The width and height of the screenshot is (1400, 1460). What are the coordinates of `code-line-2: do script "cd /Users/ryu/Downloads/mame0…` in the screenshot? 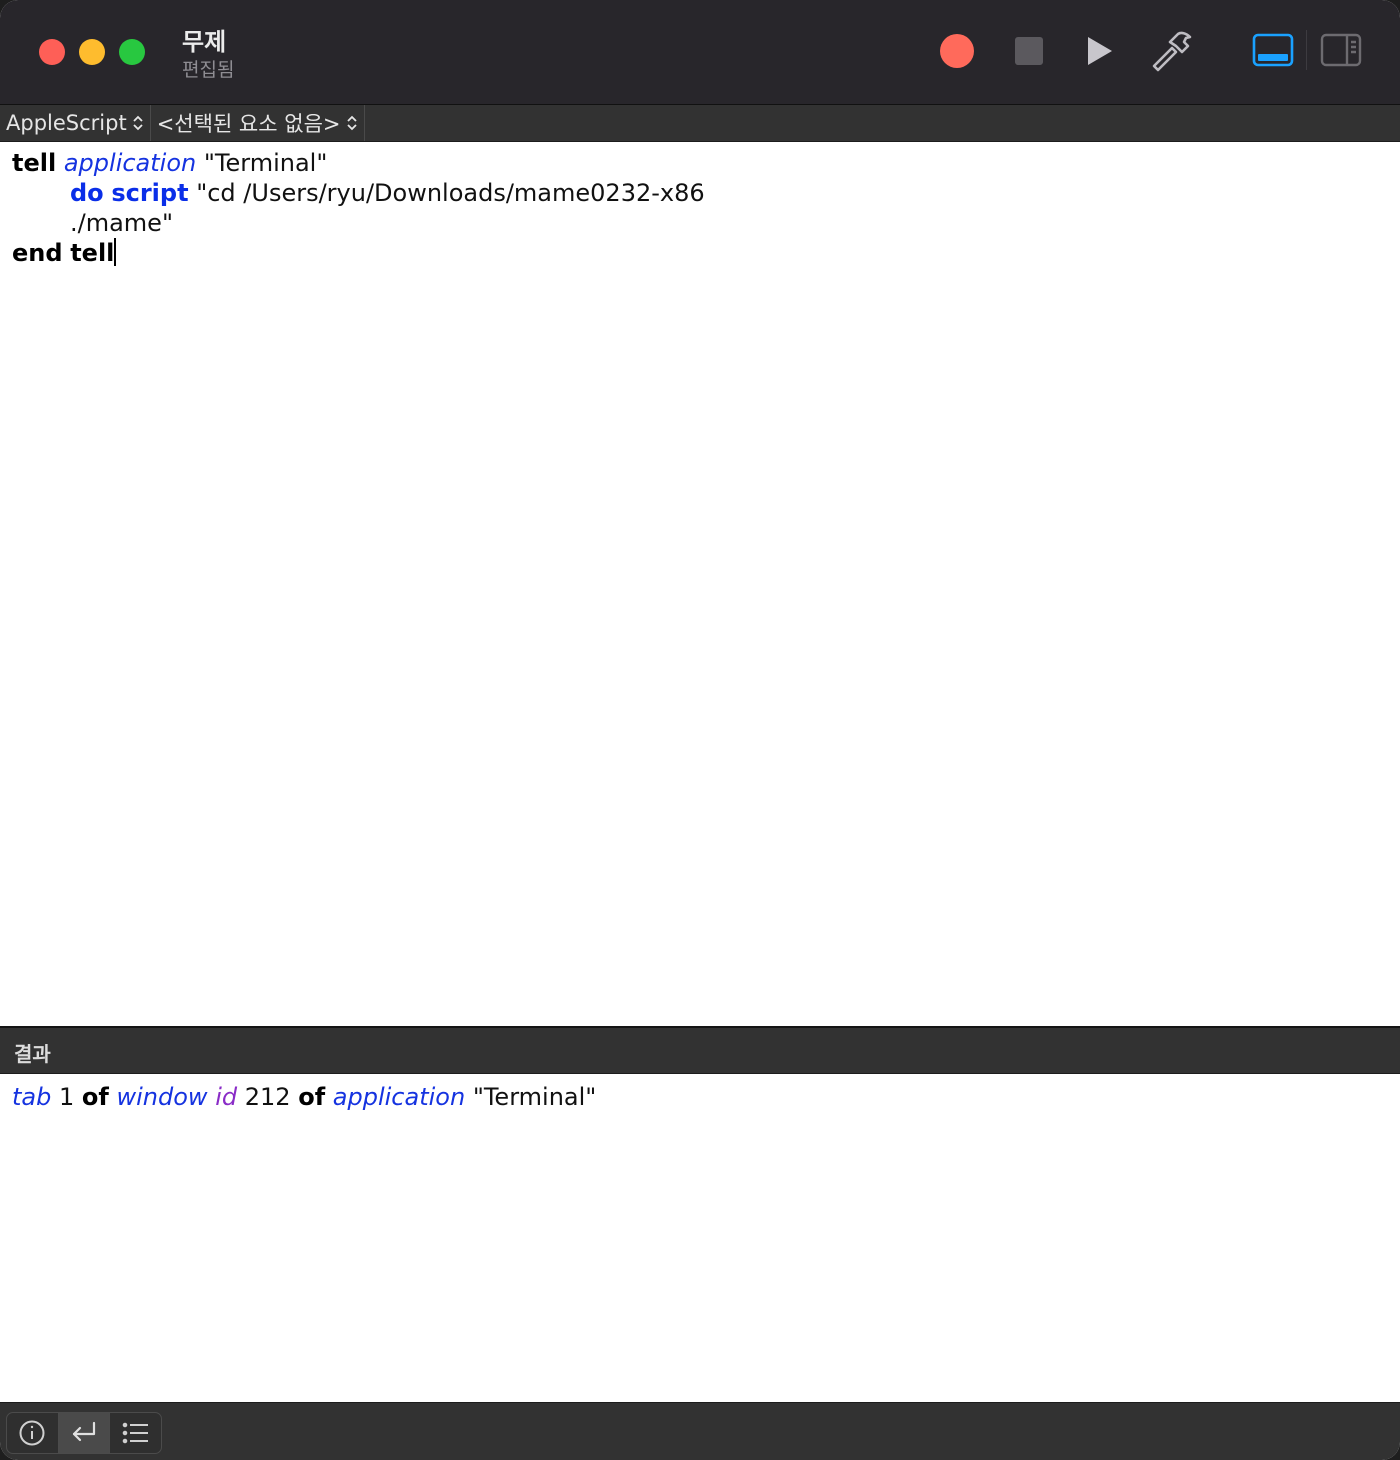 It's located at (387, 193).